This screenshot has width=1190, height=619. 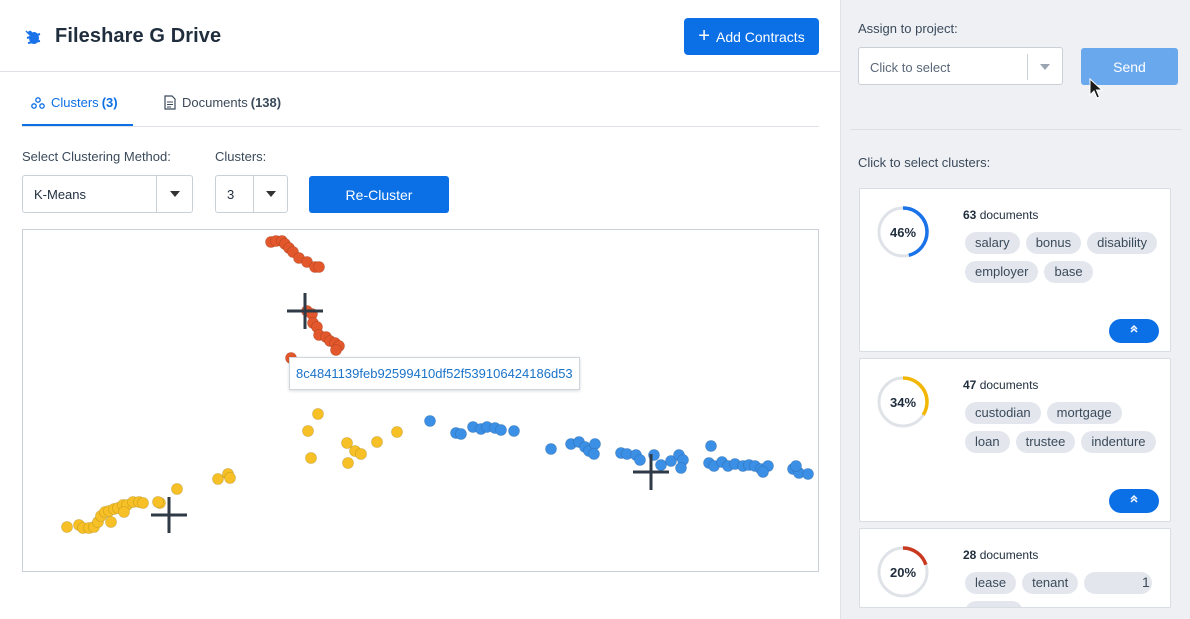 What do you see at coordinates (1045, 442) in the screenshot?
I see `keyword-chip: trustee` at bounding box center [1045, 442].